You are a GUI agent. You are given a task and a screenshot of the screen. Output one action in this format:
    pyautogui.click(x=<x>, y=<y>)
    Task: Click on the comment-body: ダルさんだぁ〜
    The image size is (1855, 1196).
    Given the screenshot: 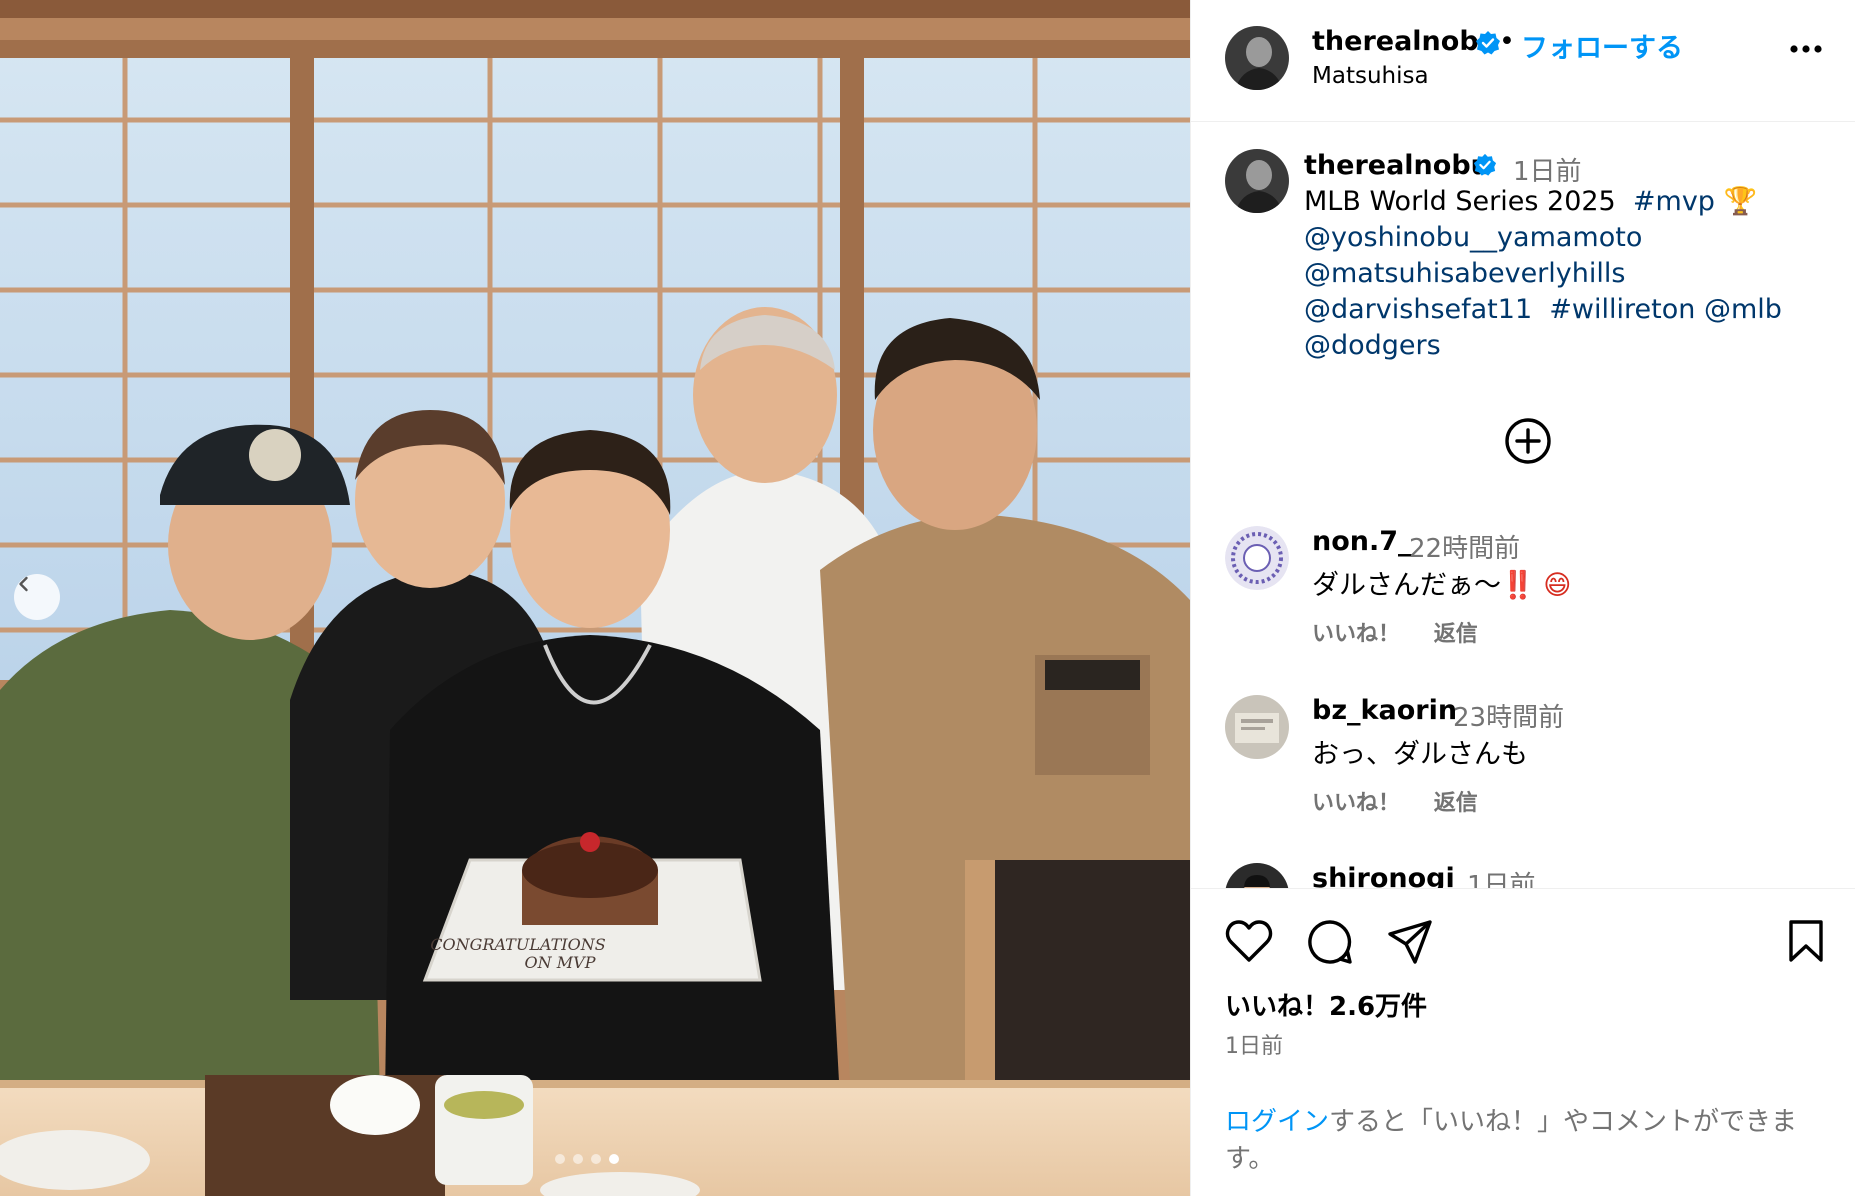 What is the action you would take?
    pyautogui.click(x=1406, y=585)
    